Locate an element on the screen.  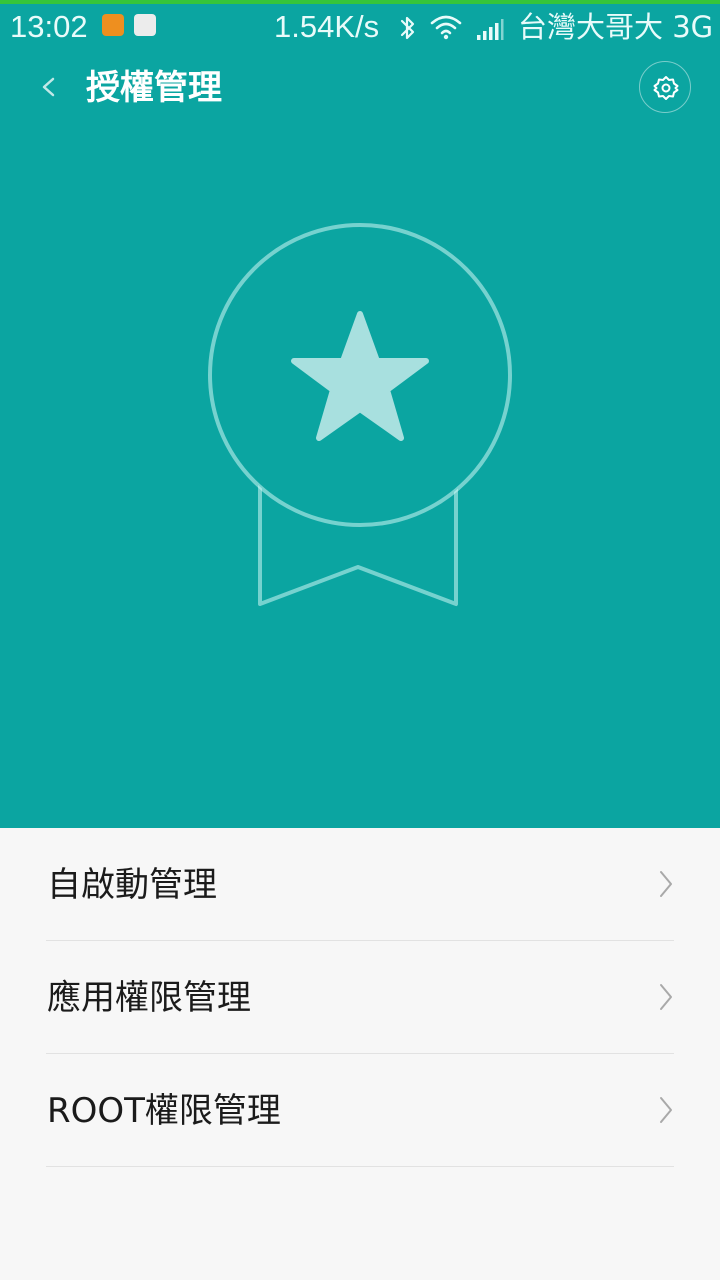
bluetooth-icon is located at coordinates (407, 28).